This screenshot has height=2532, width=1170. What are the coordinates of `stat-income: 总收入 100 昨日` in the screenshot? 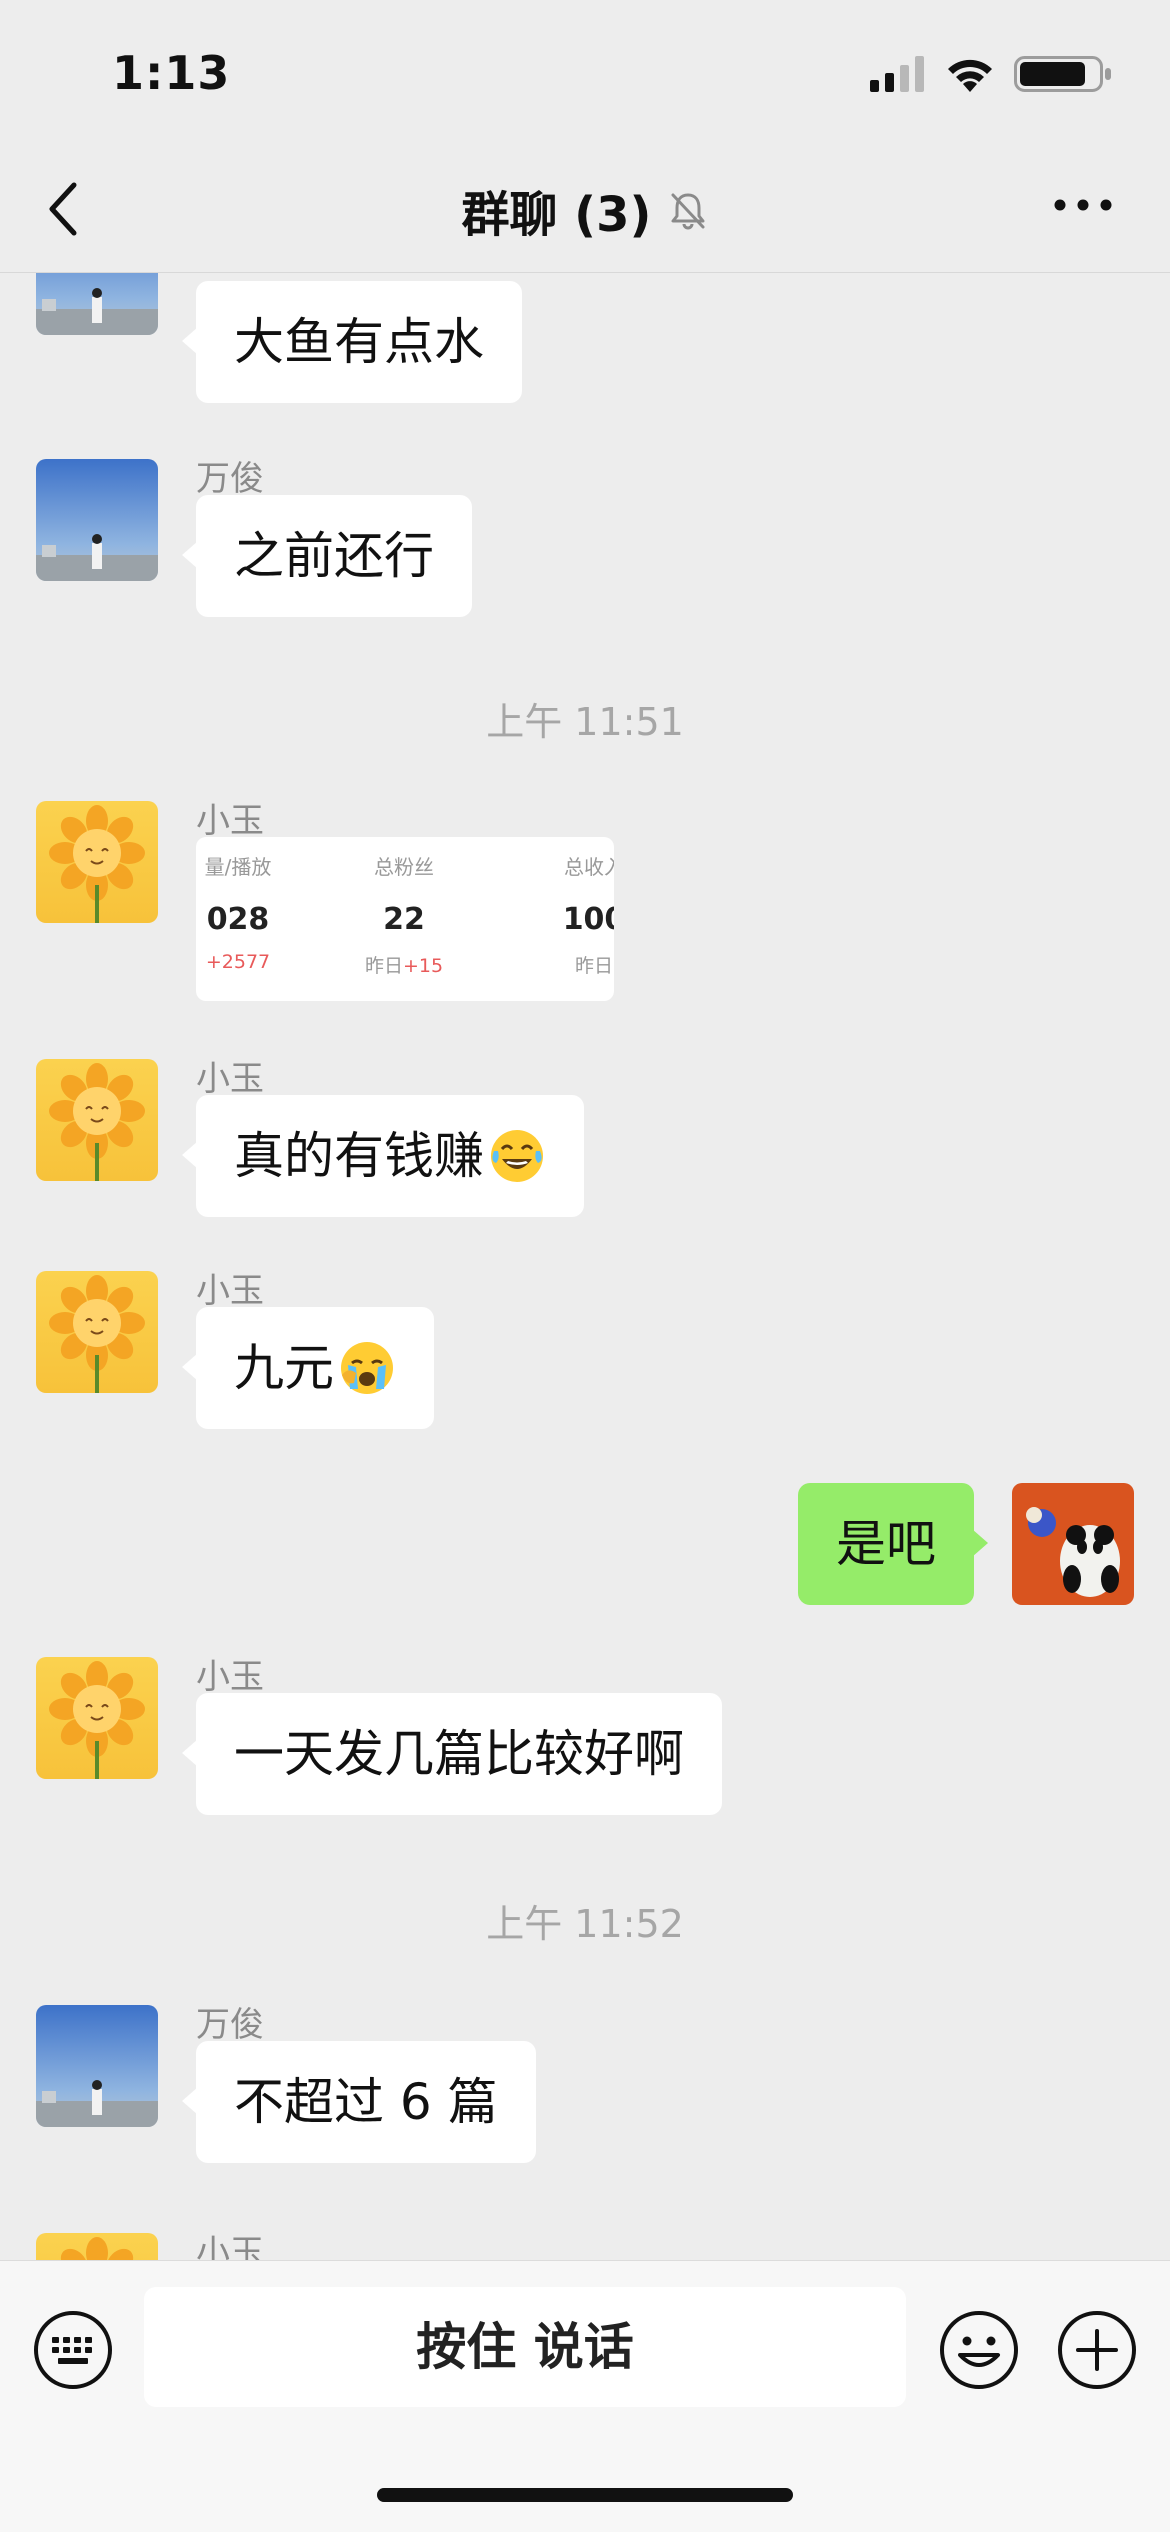 It's located at (588, 916).